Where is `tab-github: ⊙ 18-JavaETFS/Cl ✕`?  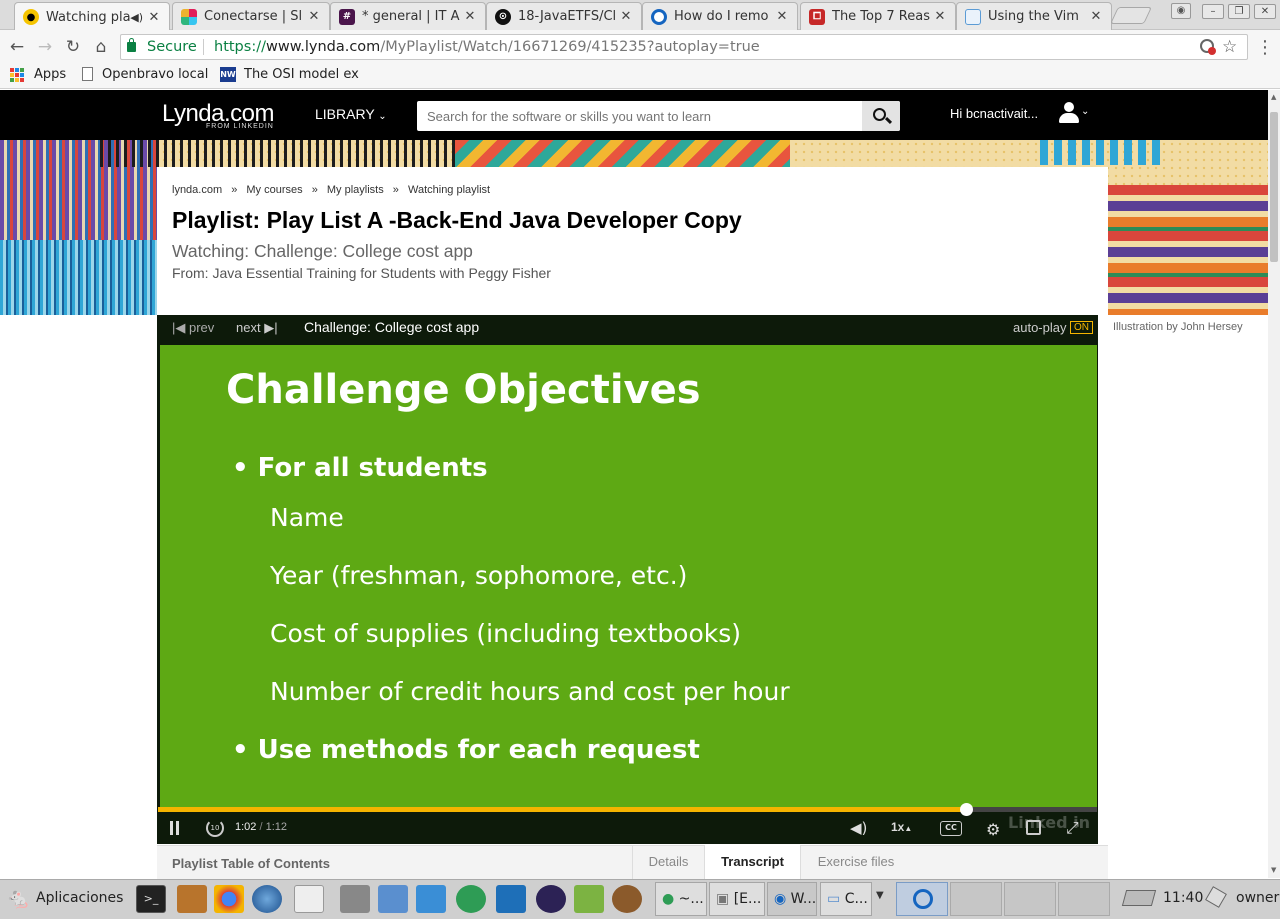 tab-github: ⊙ 18-JavaETFS/Cl ✕ is located at coordinates (564, 16).